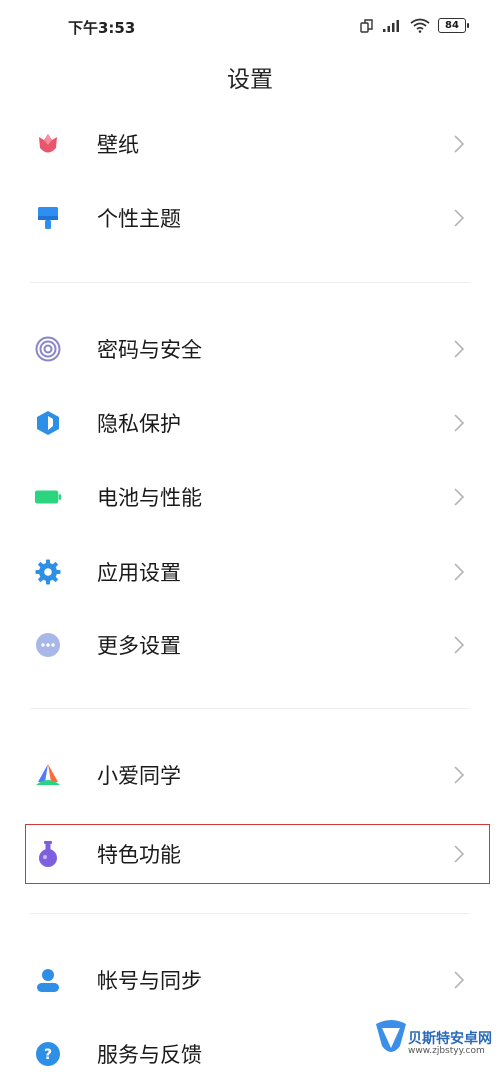 Image resolution: width=500 pixels, height=1085 pixels. What do you see at coordinates (250, 144) in the screenshot?
I see `settings-item-wallpaper: 壁纸` at bounding box center [250, 144].